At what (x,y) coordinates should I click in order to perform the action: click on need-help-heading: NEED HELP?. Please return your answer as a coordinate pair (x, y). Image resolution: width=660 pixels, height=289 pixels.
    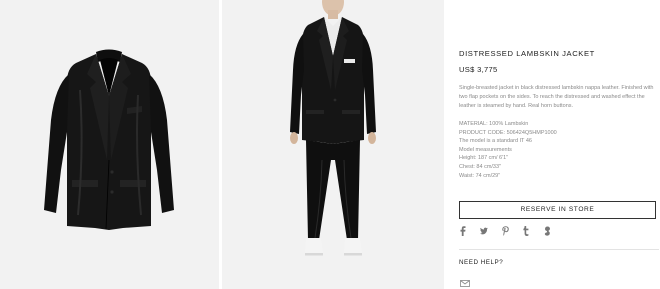
    Looking at the image, I should click on (481, 262).